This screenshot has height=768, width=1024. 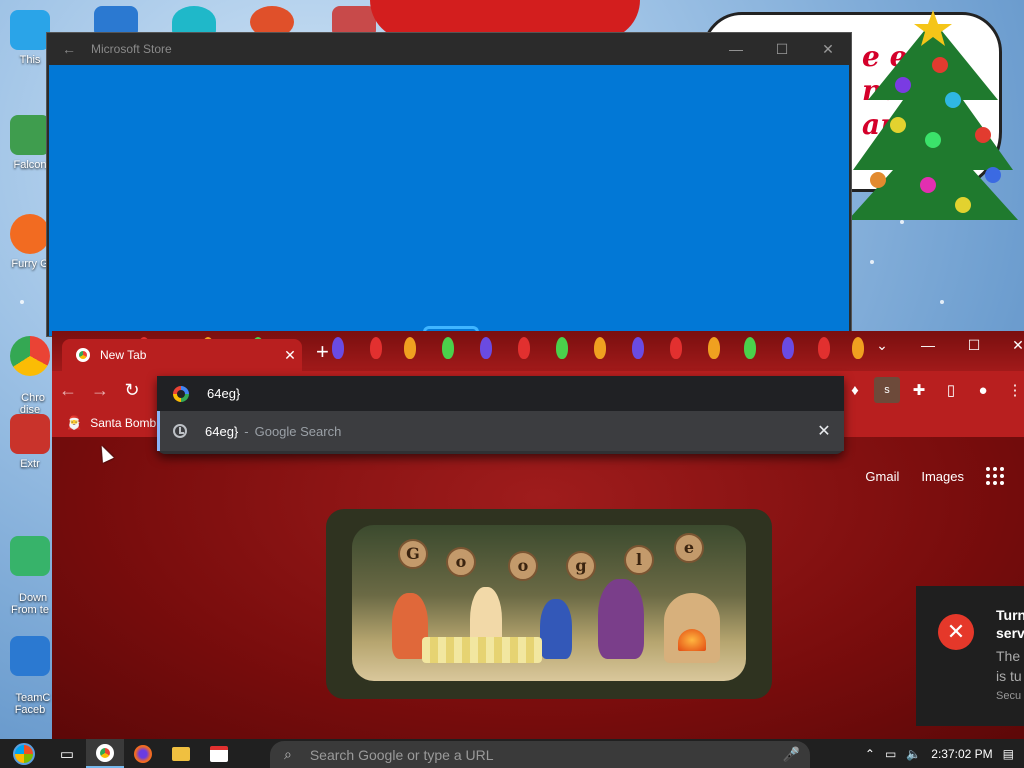 What do you see at coordinates (887, 390) in the screenshot?
I see `extension-s-icon: s` at bounding box center [887, 390].